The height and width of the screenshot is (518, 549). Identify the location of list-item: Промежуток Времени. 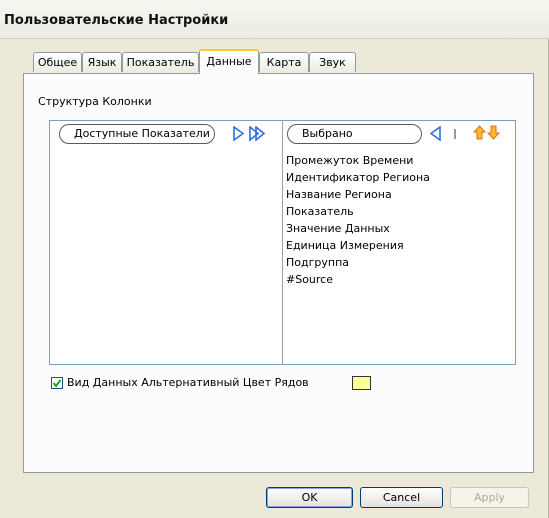
(358, 160).